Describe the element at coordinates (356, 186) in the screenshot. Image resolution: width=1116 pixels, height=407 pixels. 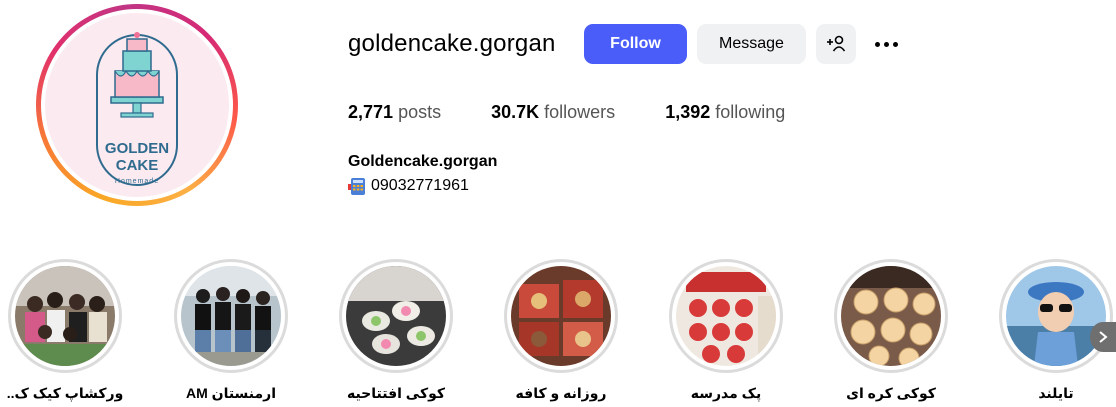
I see `phone-keypad-icon` at that location.